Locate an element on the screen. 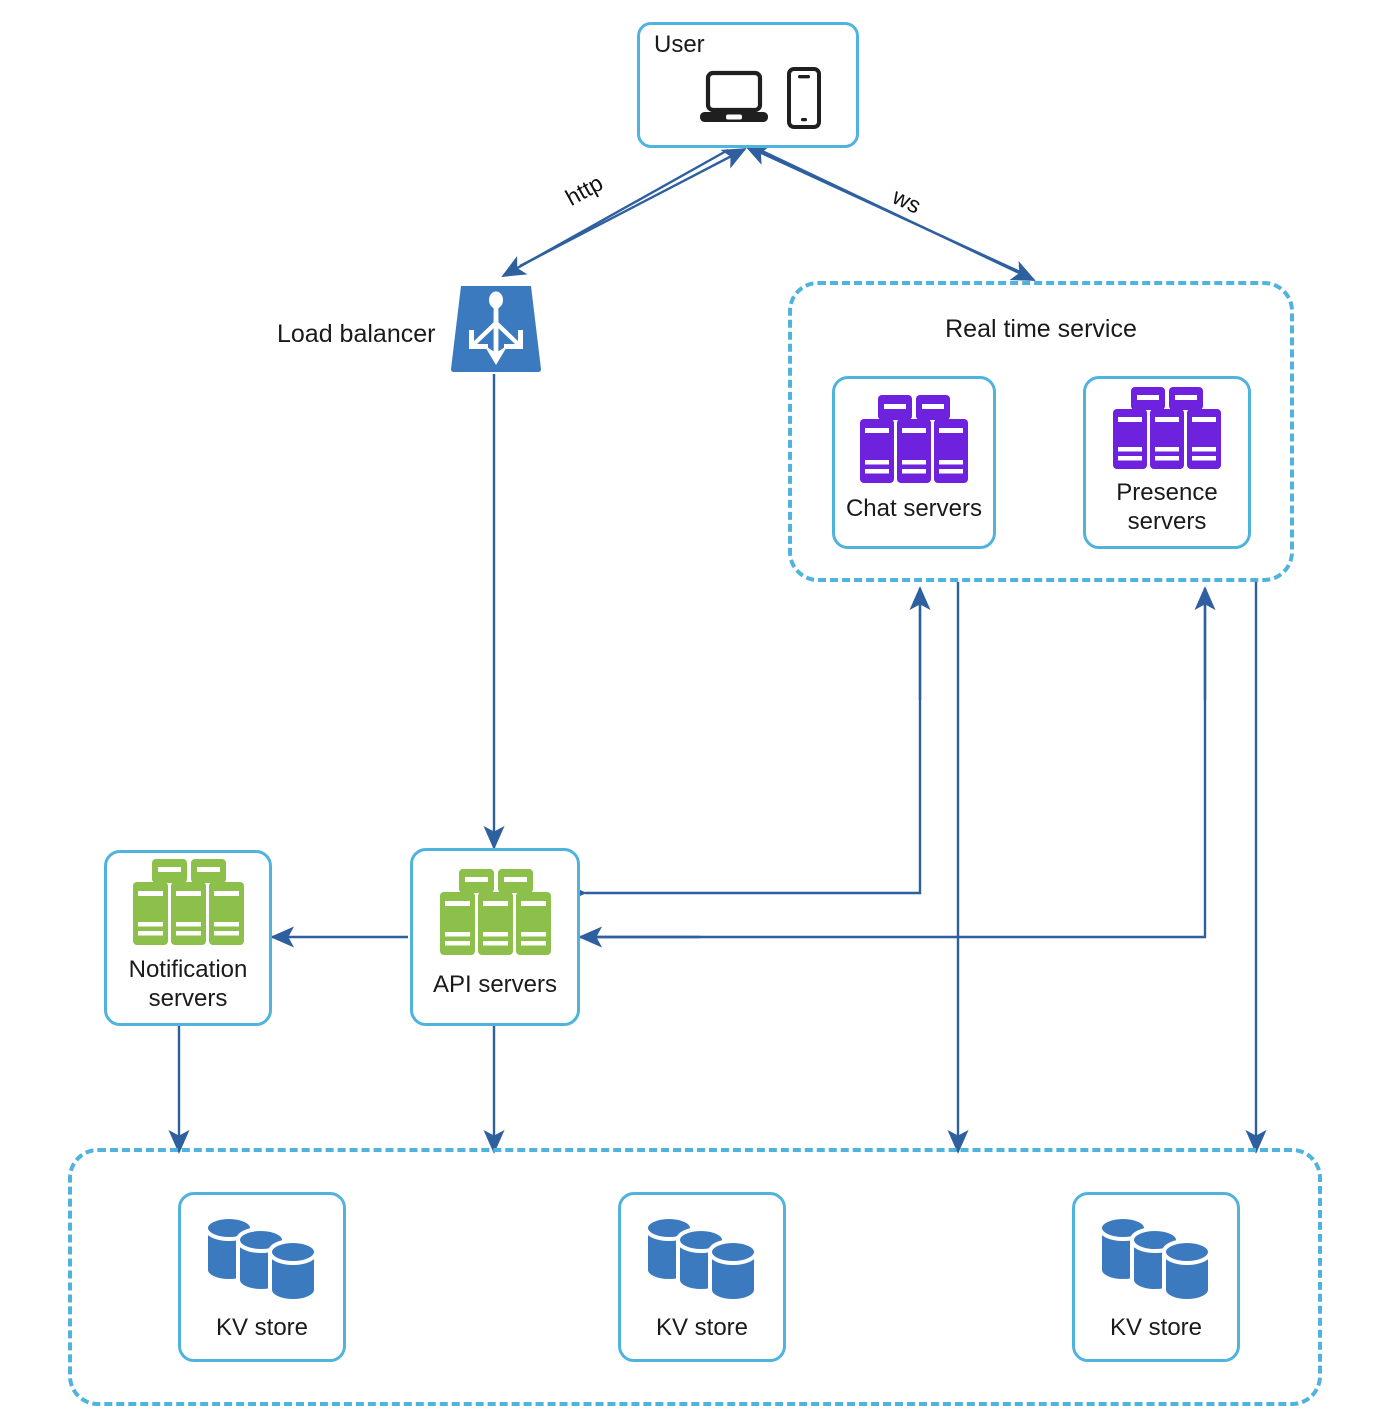 The image size is (1384, 1424). edge-presence-api is located at coordinates (896, 764).